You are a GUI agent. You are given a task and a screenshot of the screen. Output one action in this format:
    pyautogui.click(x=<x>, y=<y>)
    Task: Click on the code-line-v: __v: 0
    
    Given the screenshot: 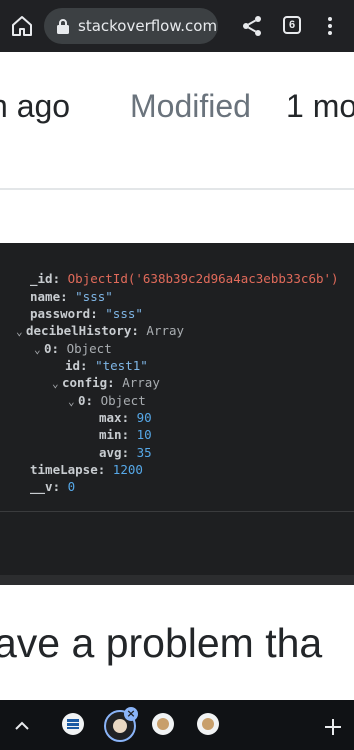 What is the action you would take?
    pyautogui.click(x=53, y=486)
    